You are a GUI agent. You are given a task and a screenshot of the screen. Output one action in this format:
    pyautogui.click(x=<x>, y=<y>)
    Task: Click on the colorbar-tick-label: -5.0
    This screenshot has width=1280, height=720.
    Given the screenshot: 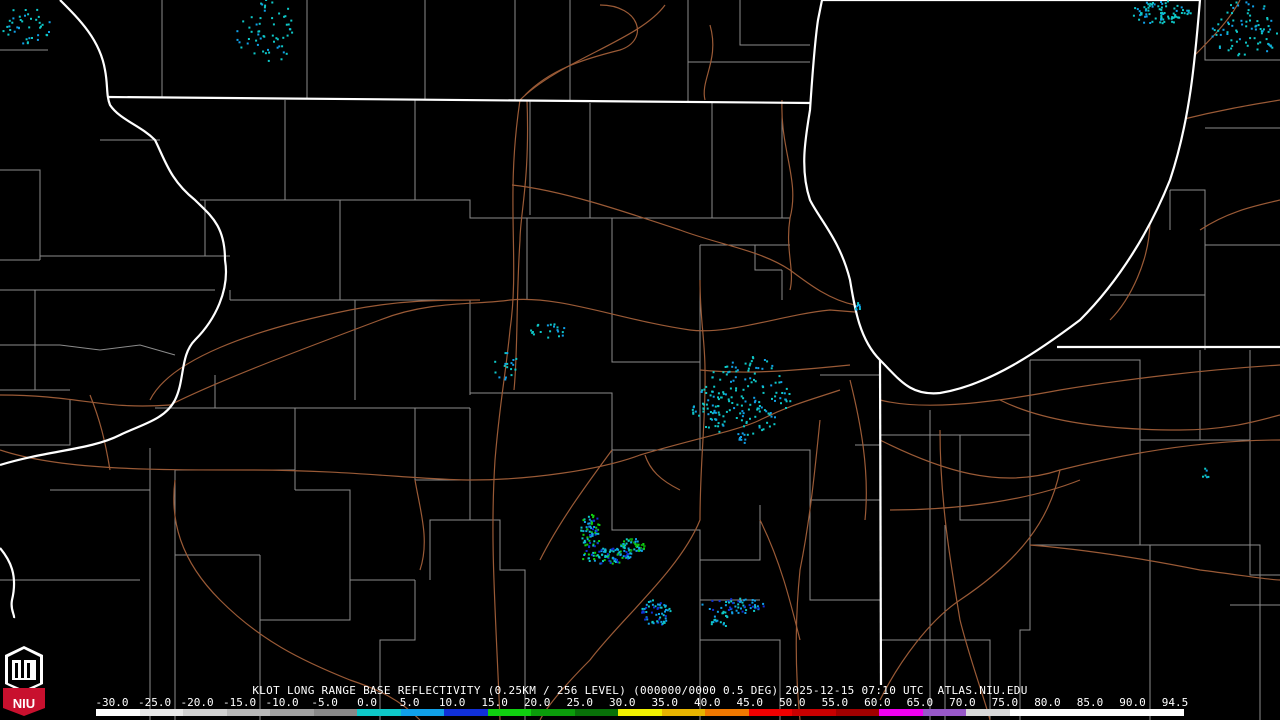 What is the action you would take?
    pyautogui.click(x=324, y=702)
    